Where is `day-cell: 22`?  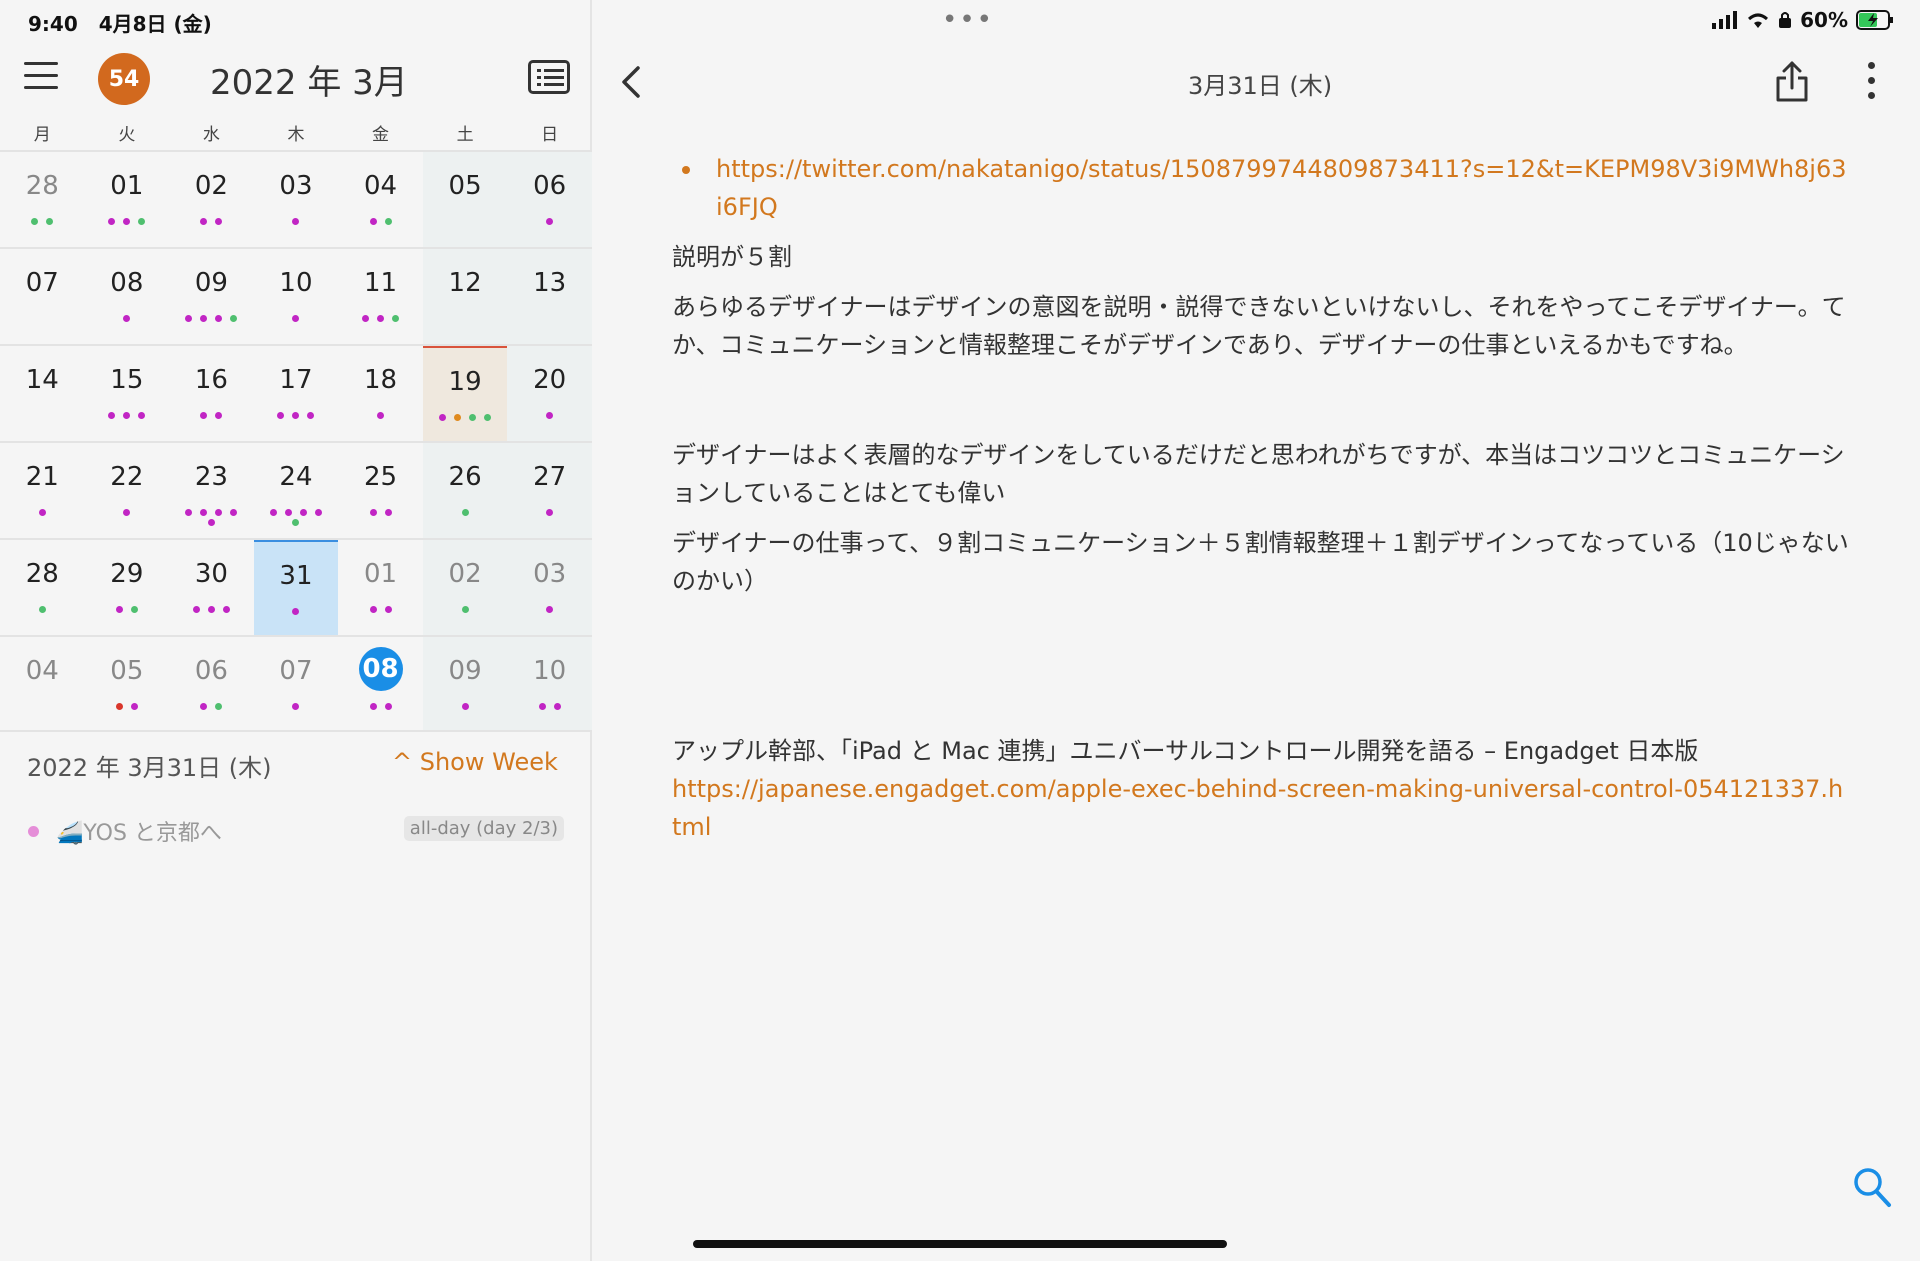 day-cell: 22 is located at coordinates (127, 490).